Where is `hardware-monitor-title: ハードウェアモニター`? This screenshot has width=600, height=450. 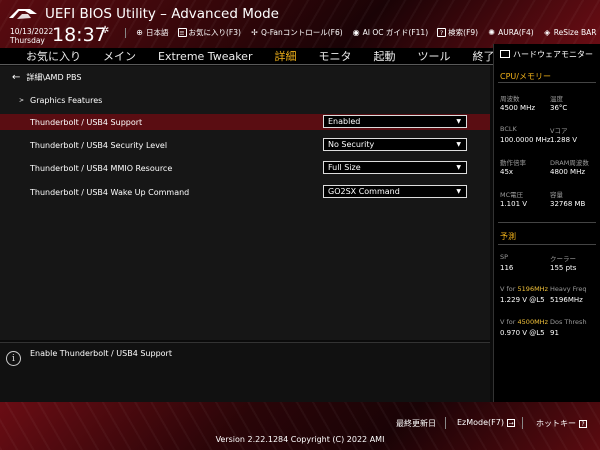 hardware-monitor-title: ハードウェアモニター is located at coordinates (549, 55).